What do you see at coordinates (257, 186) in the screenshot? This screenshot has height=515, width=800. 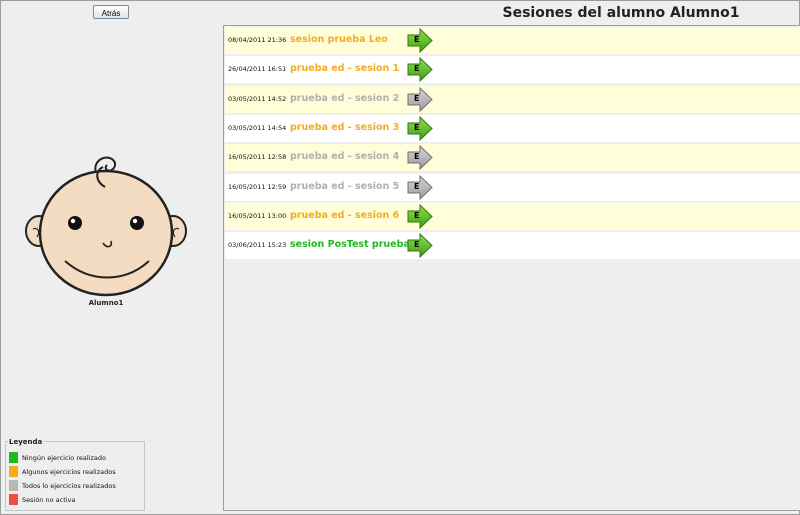 I see `session-date: 16/05/2011 12:59` at bounding box center [257, 186].